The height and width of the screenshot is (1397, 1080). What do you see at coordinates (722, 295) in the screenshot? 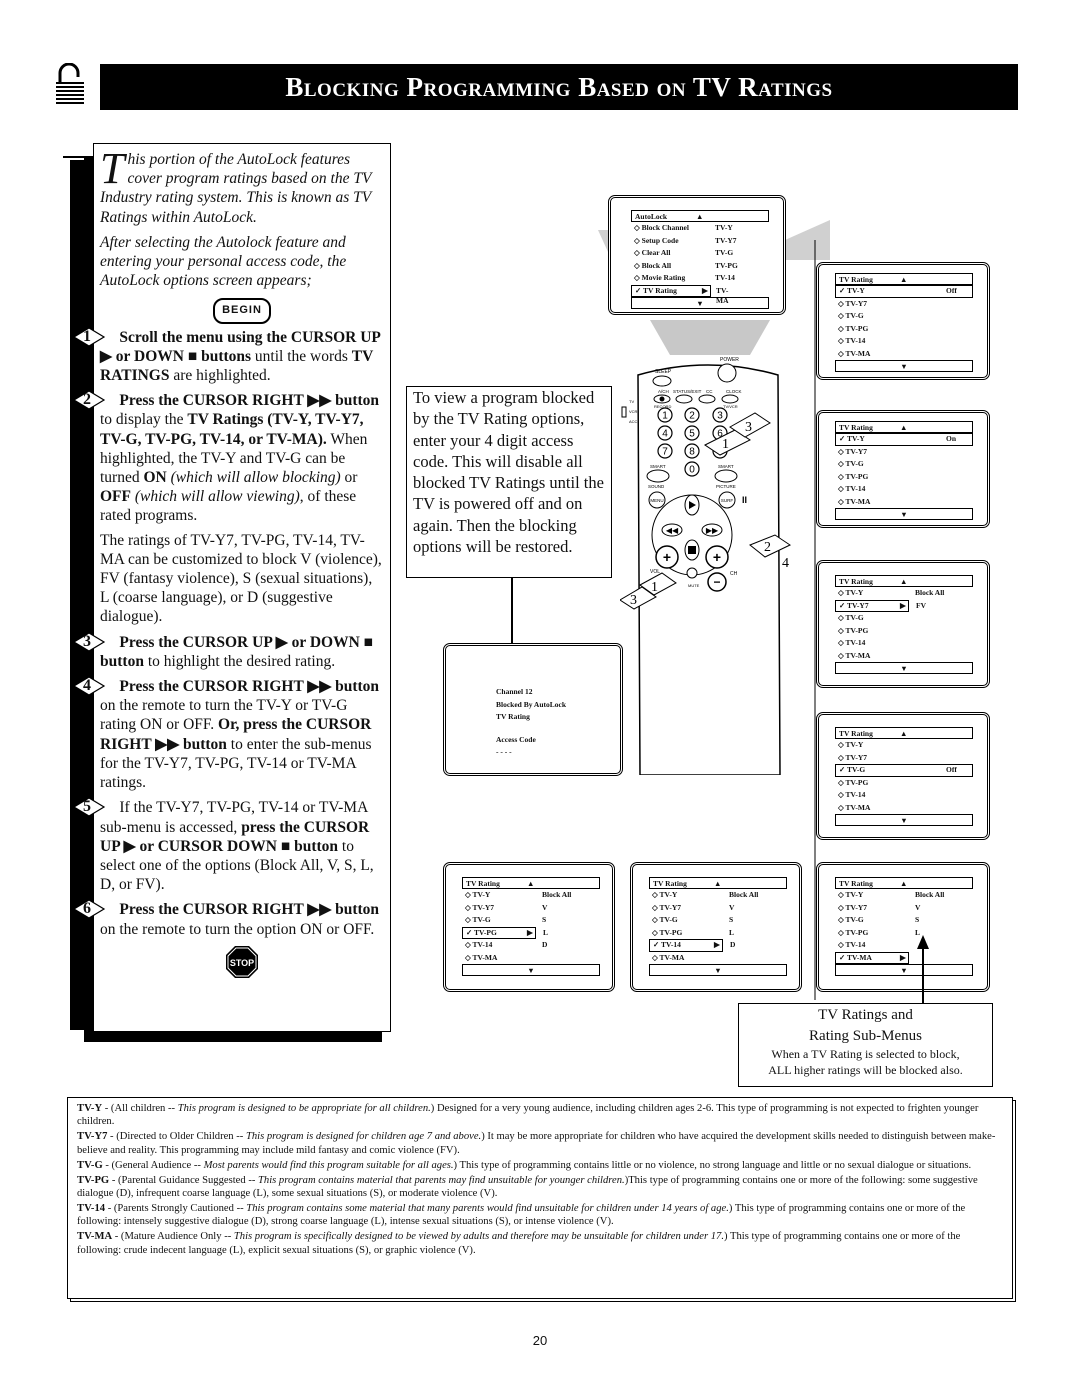
I see `rating-list-item: TV-MA` at bounding box center [722, 295].